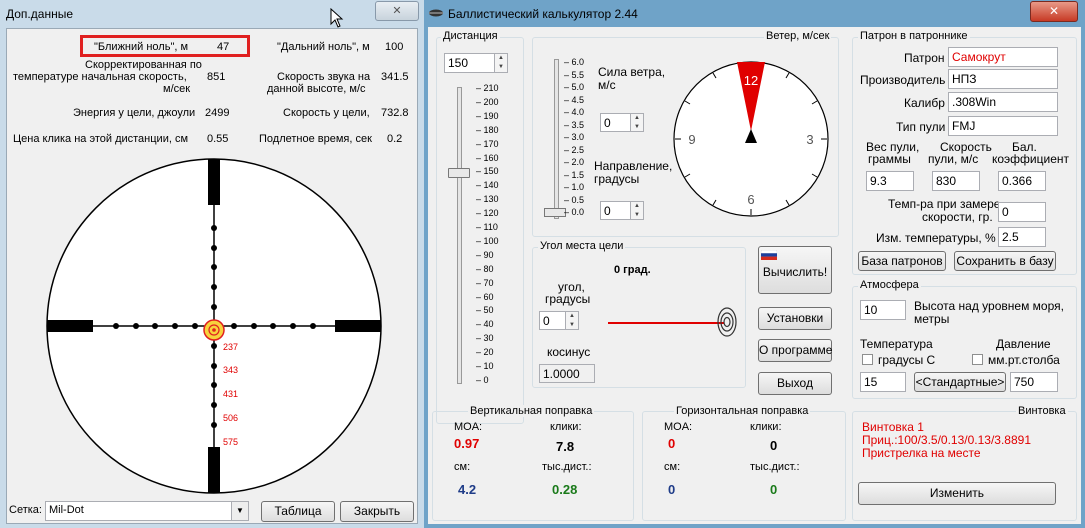 This screenshot has width=1085, height=528. What do you see at coordinates (989, 306) in the screenshot?
I see `altitude-label-1: Высота над уровнем моря,` at bounding box center [989, 306].